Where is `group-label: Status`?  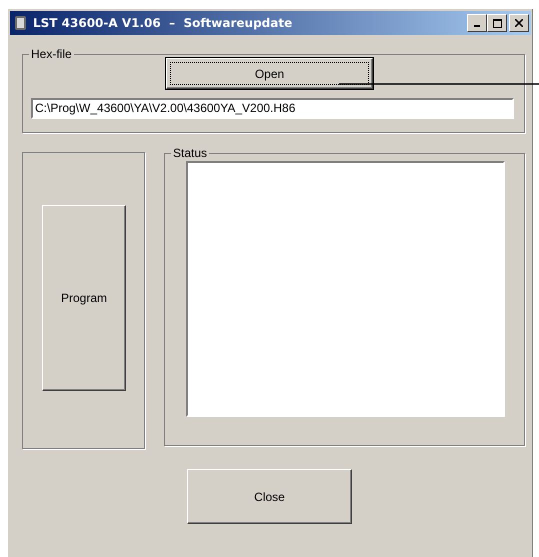 group-label: Status is located at coordinates (190, 153).